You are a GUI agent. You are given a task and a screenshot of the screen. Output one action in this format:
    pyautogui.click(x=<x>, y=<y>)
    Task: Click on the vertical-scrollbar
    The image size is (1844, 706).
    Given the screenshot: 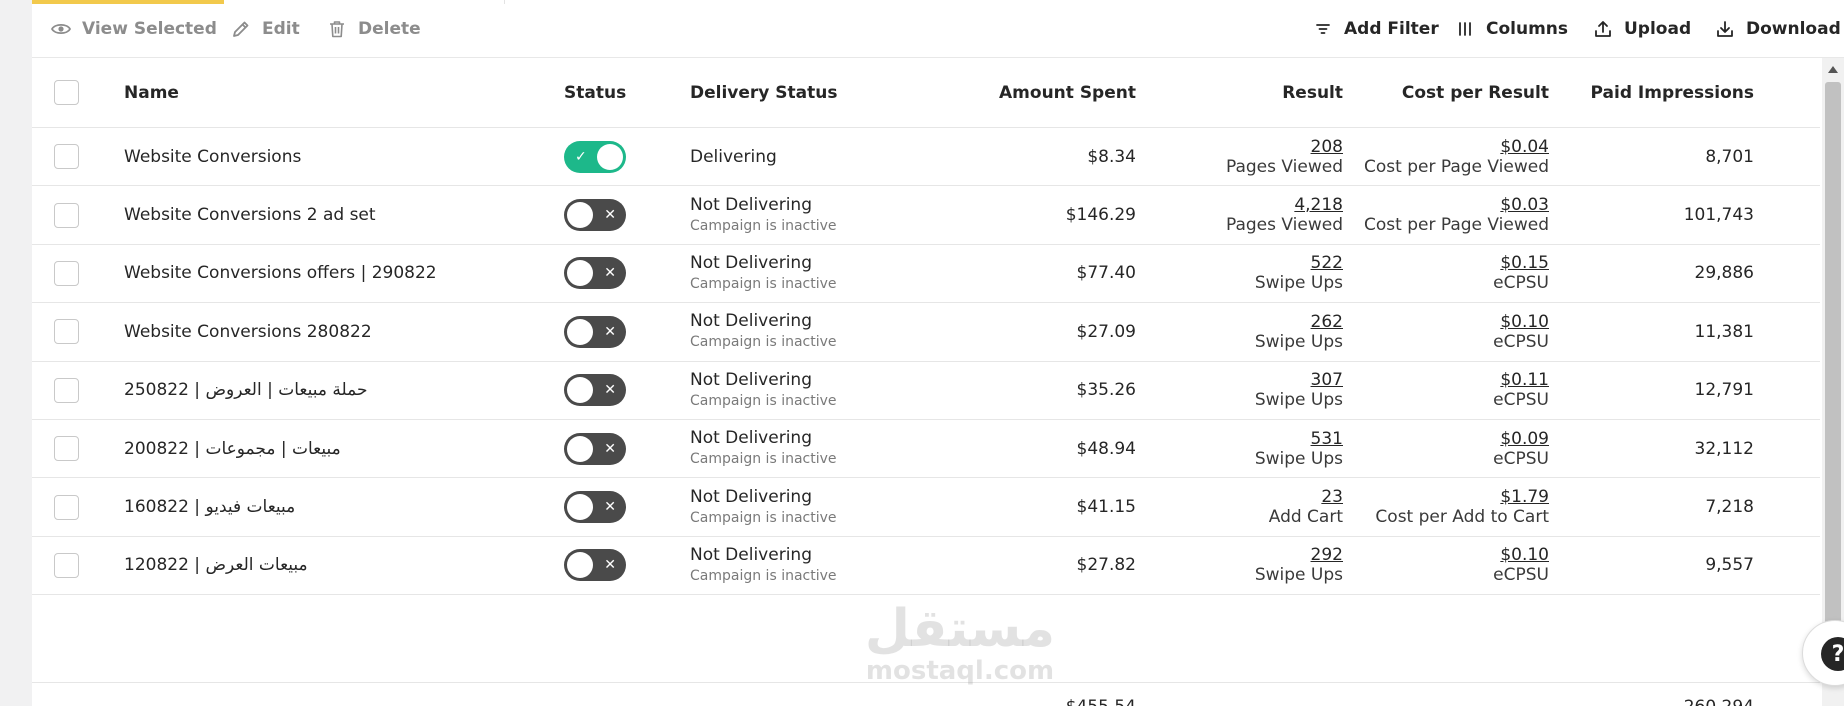 What is the action you would take?
    pyautogui.click(x=1833, y=382)
    